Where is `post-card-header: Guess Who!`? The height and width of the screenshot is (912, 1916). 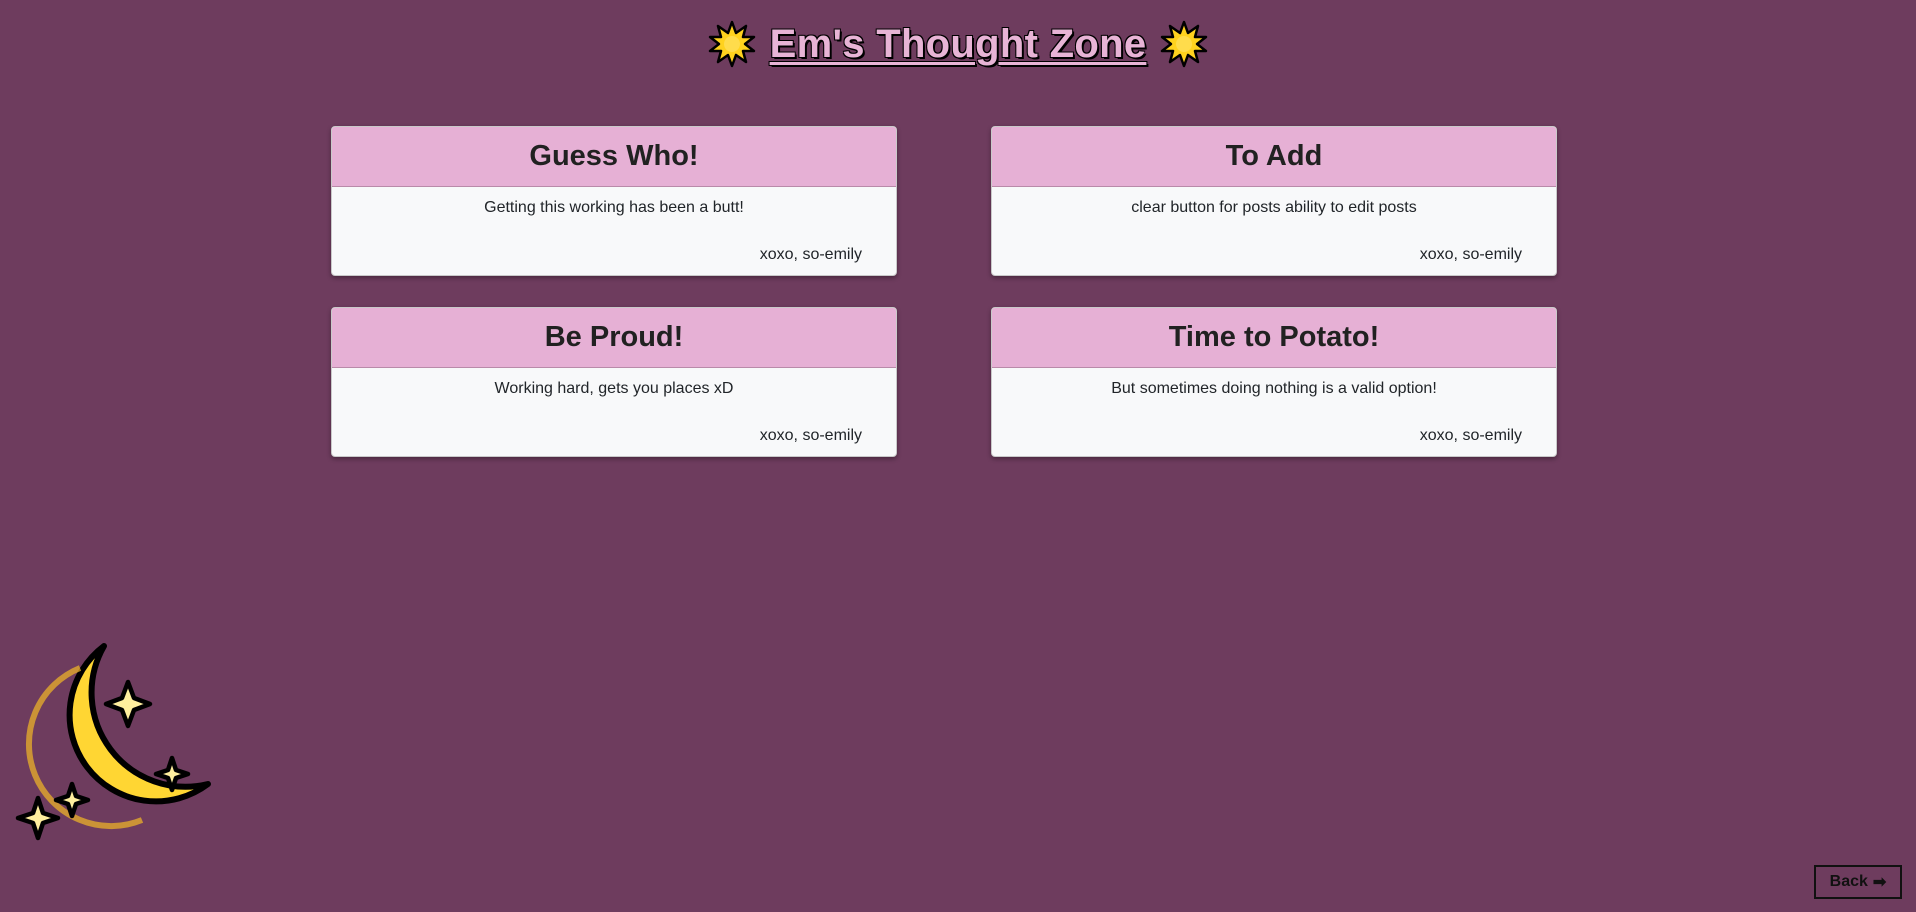 post-card-header: Guess Who! is located at coordinates (614, 157).